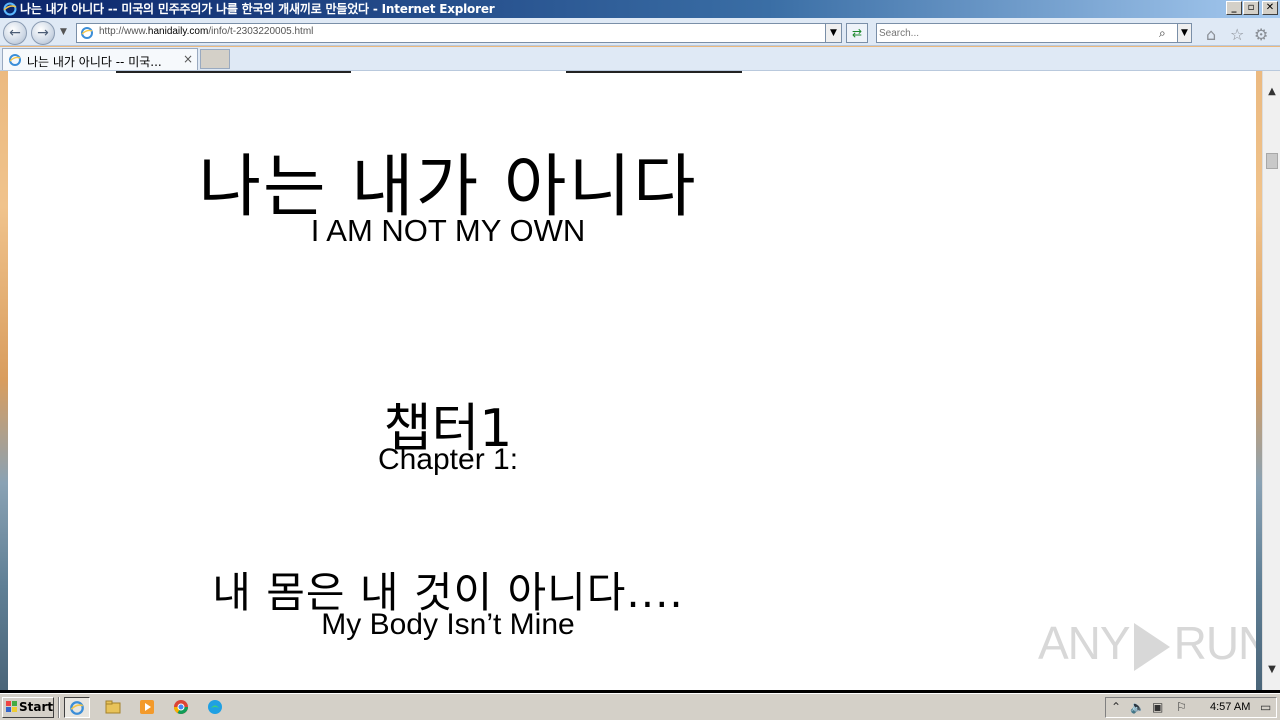 The image size is (1280, 720). I want to click on restore-button: ▫, so click(1251, 8).